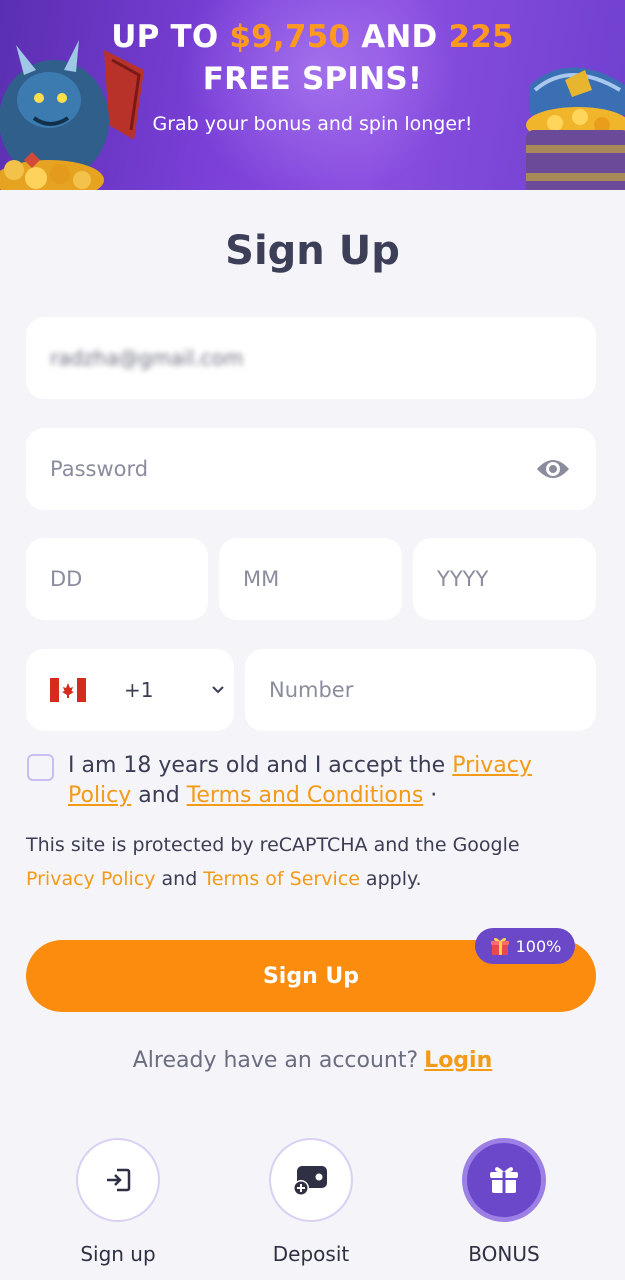 Image resolution: width=625 pixels, height=1280 pixels. I want to click on already-account-row: Already have an account? Login, so click(312, 1060).